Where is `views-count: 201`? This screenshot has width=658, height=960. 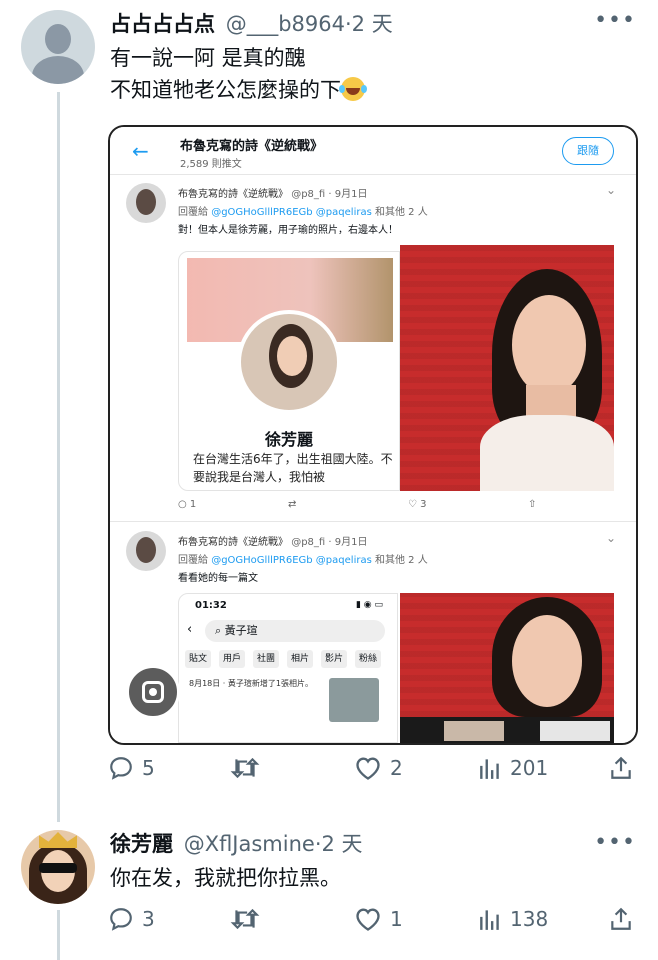
views-count: 201 is located at coordinates (529, 768).